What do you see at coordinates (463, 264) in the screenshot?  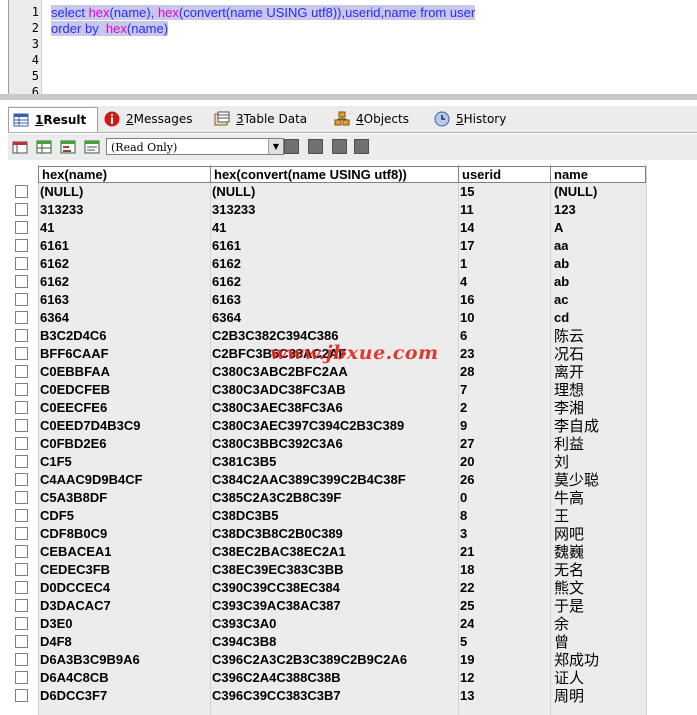 I see `cell-userid: 1` at bounding box center [463, 264].